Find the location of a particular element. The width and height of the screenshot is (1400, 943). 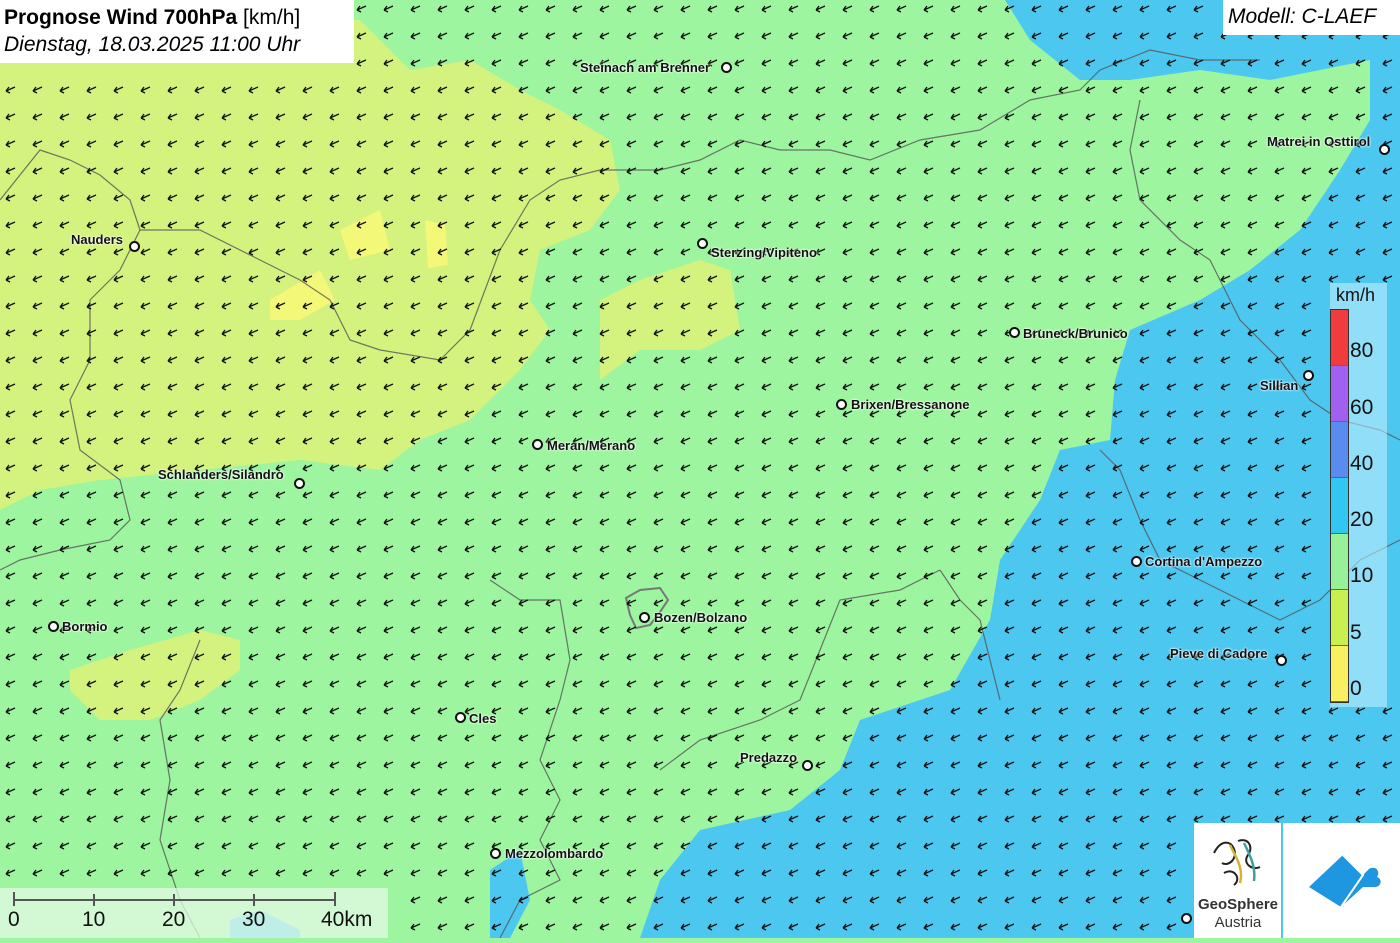

geosphere-emblem-icon is located at coordinates (1237, 862).